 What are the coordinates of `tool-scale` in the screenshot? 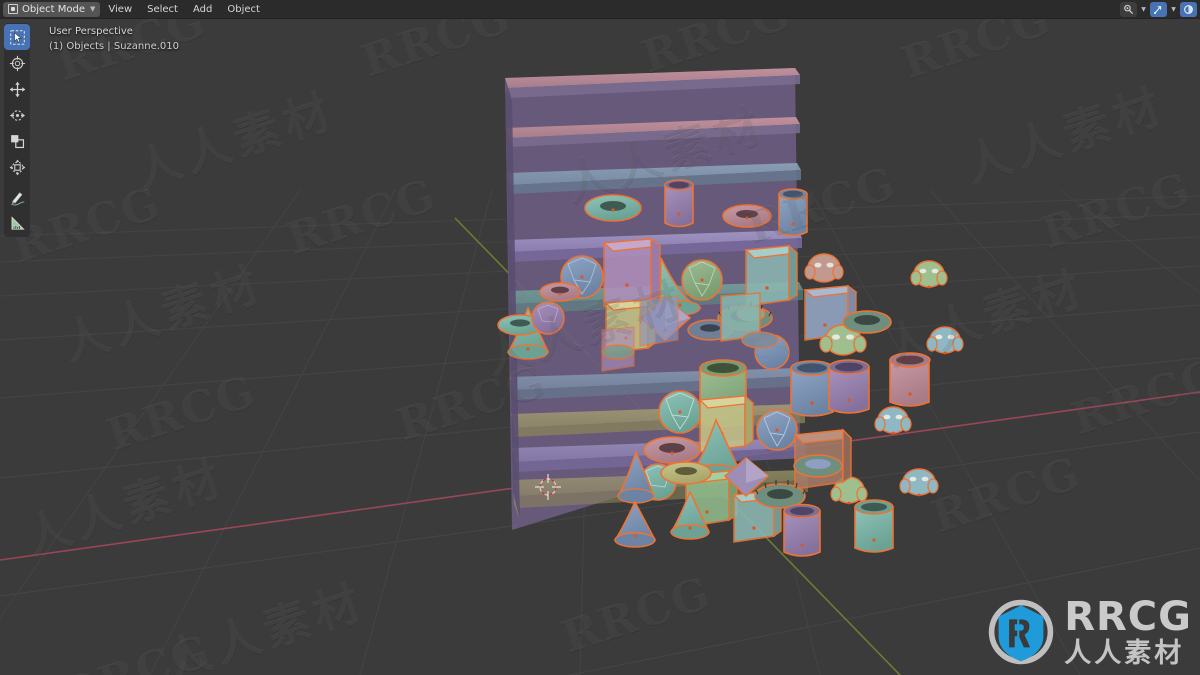 It's located at (17, 141).